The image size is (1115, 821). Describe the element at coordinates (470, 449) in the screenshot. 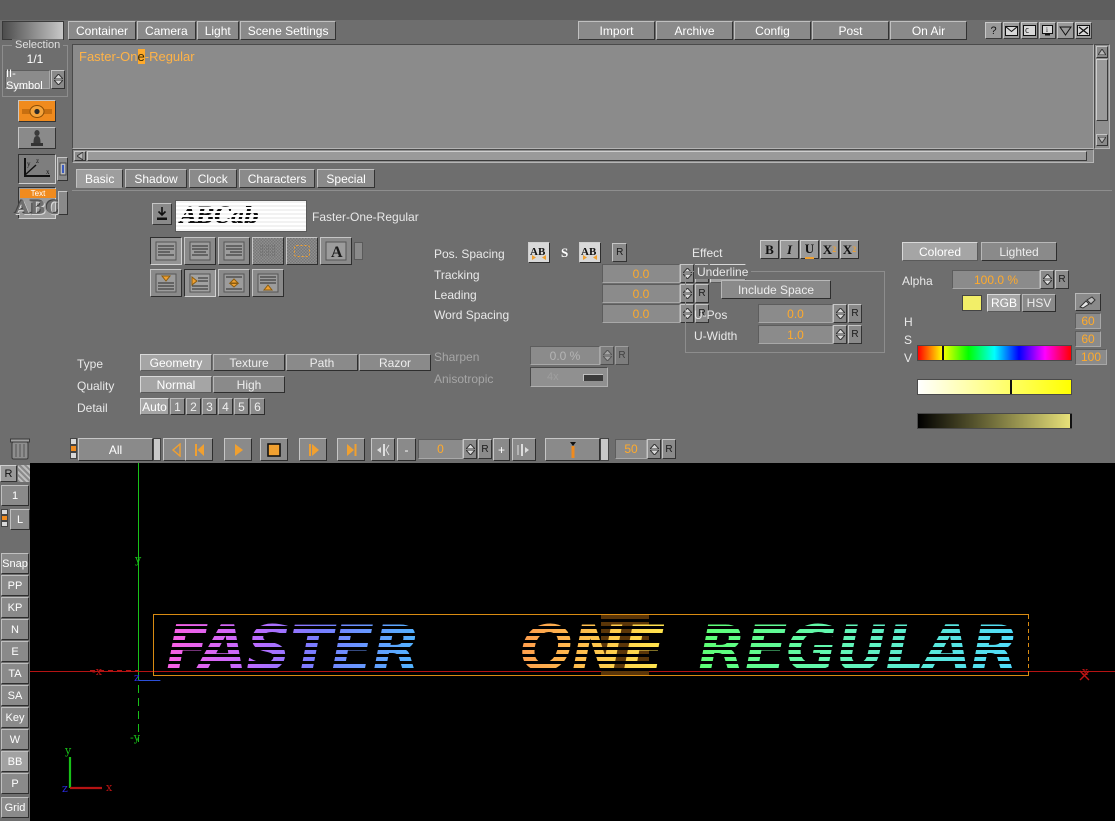

I see `frame-stepper` at that location.